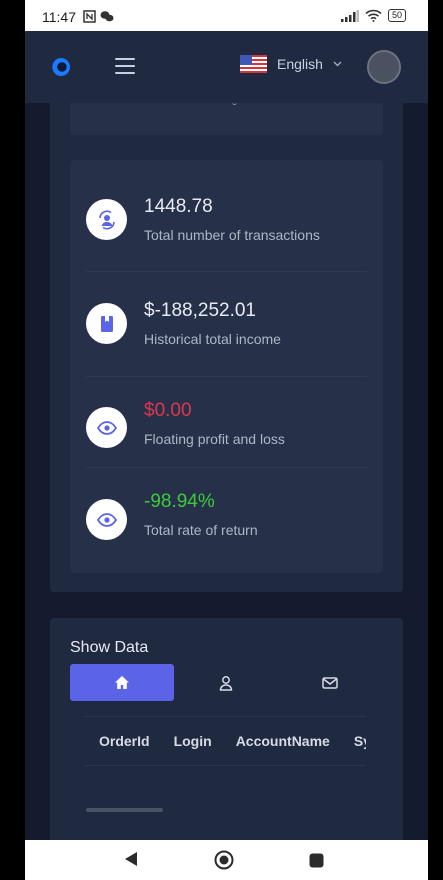  What do you see at coordinates (106, 219) in the screenshot?
I see `user-cycle-icon` at bounding box center [106, 219].